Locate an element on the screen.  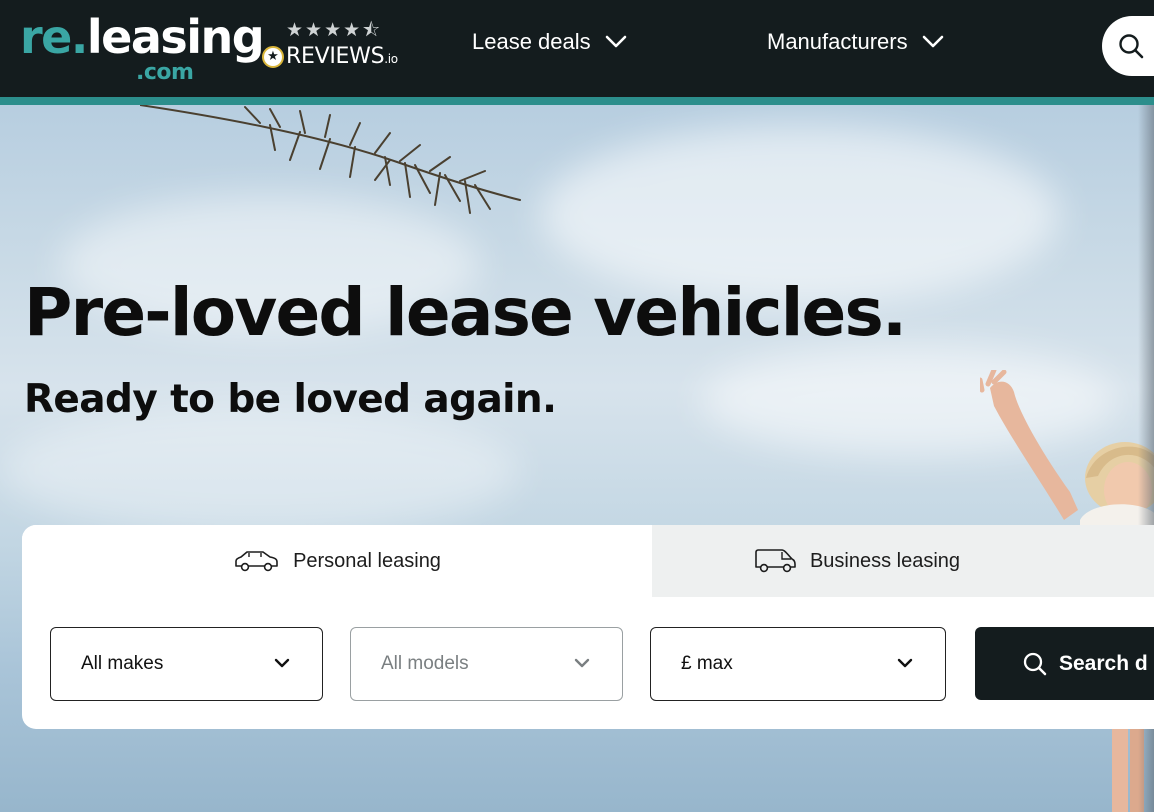
reviews-star-badge-icon: ★ is located at coordinates (273, 57).